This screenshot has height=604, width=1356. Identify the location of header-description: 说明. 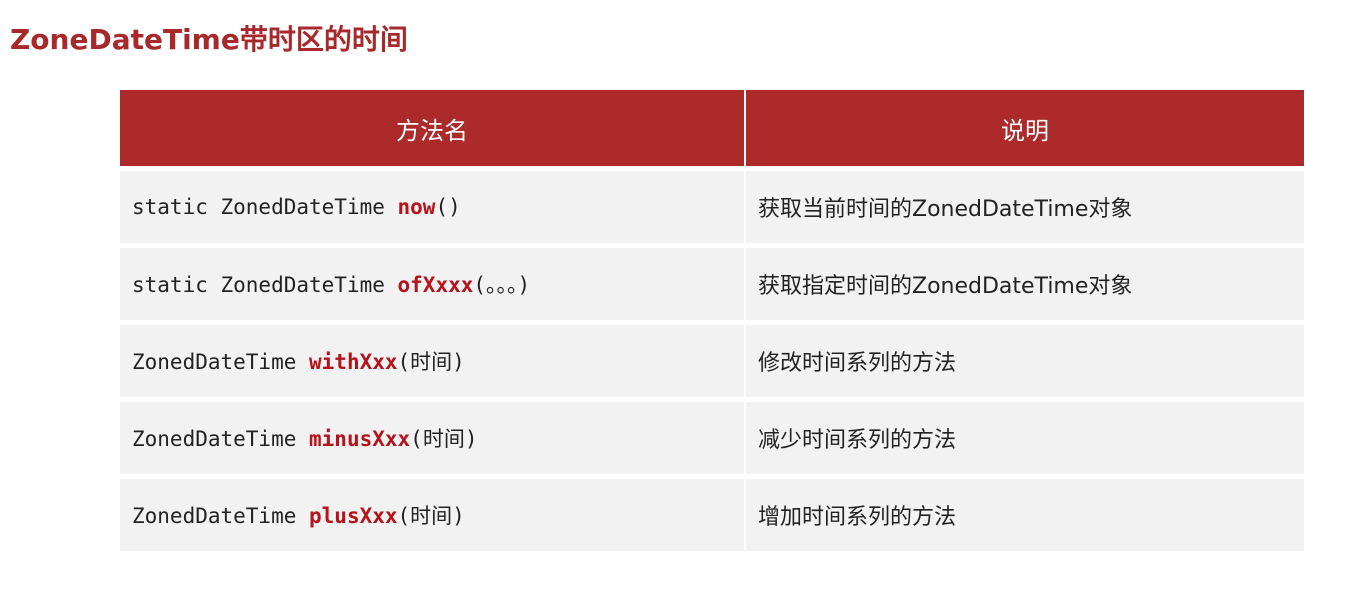
(1025, 128).